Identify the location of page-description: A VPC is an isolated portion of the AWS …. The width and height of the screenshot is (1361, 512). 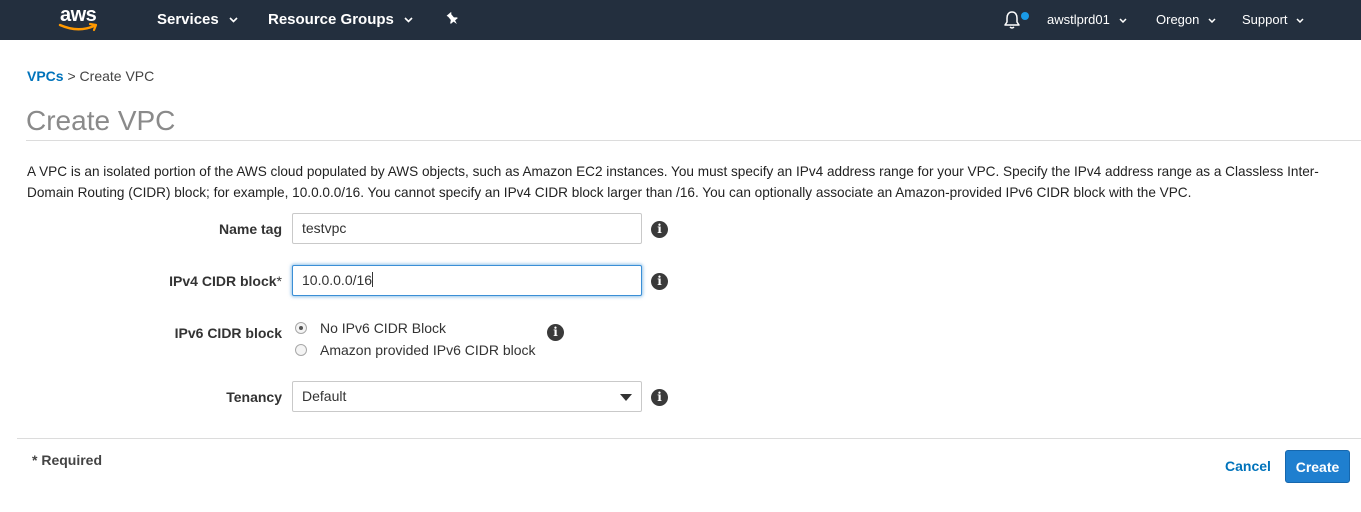
(673, 182).